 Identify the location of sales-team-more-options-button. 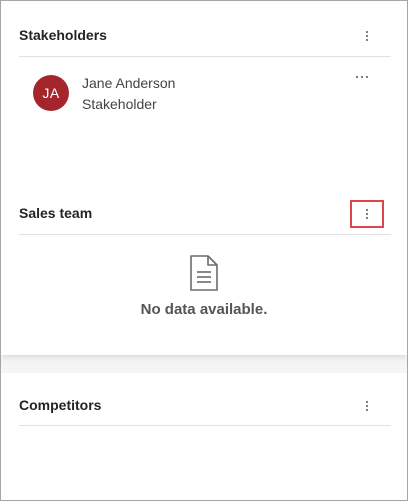
(367, 214).